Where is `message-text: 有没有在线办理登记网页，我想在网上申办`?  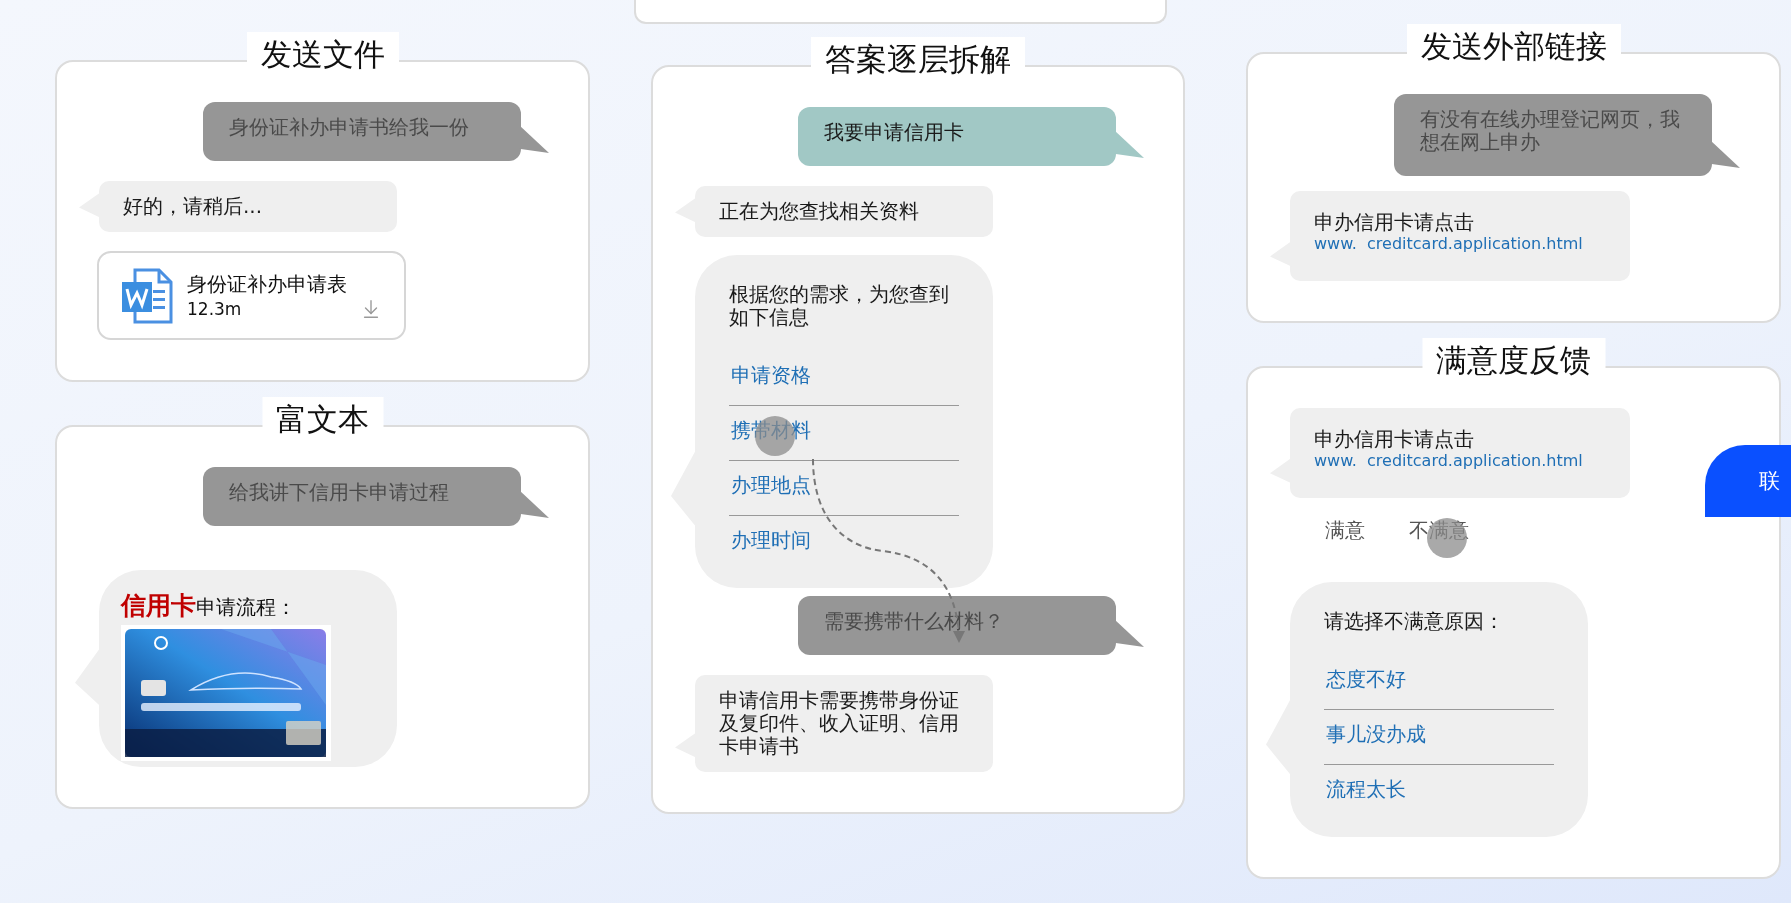
message-text: 有没有在线办理登记网页，我想在网上申办 is located at coordinates (1550, 131).